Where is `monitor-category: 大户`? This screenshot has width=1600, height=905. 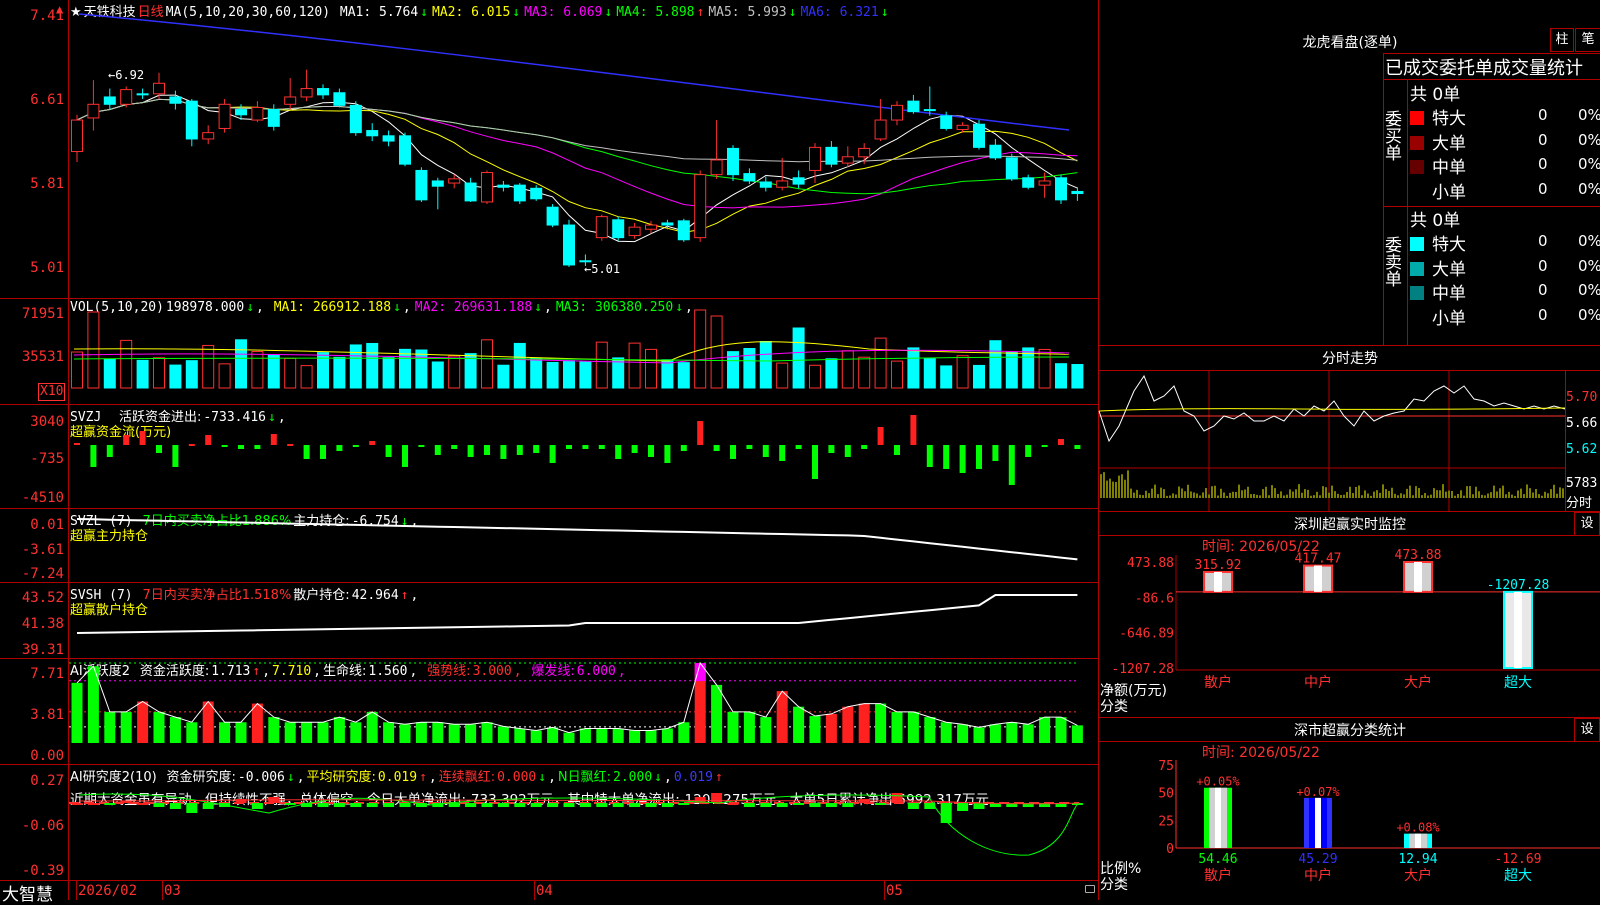
monitor-category: 大户 is located at coordinates (1418, 682).